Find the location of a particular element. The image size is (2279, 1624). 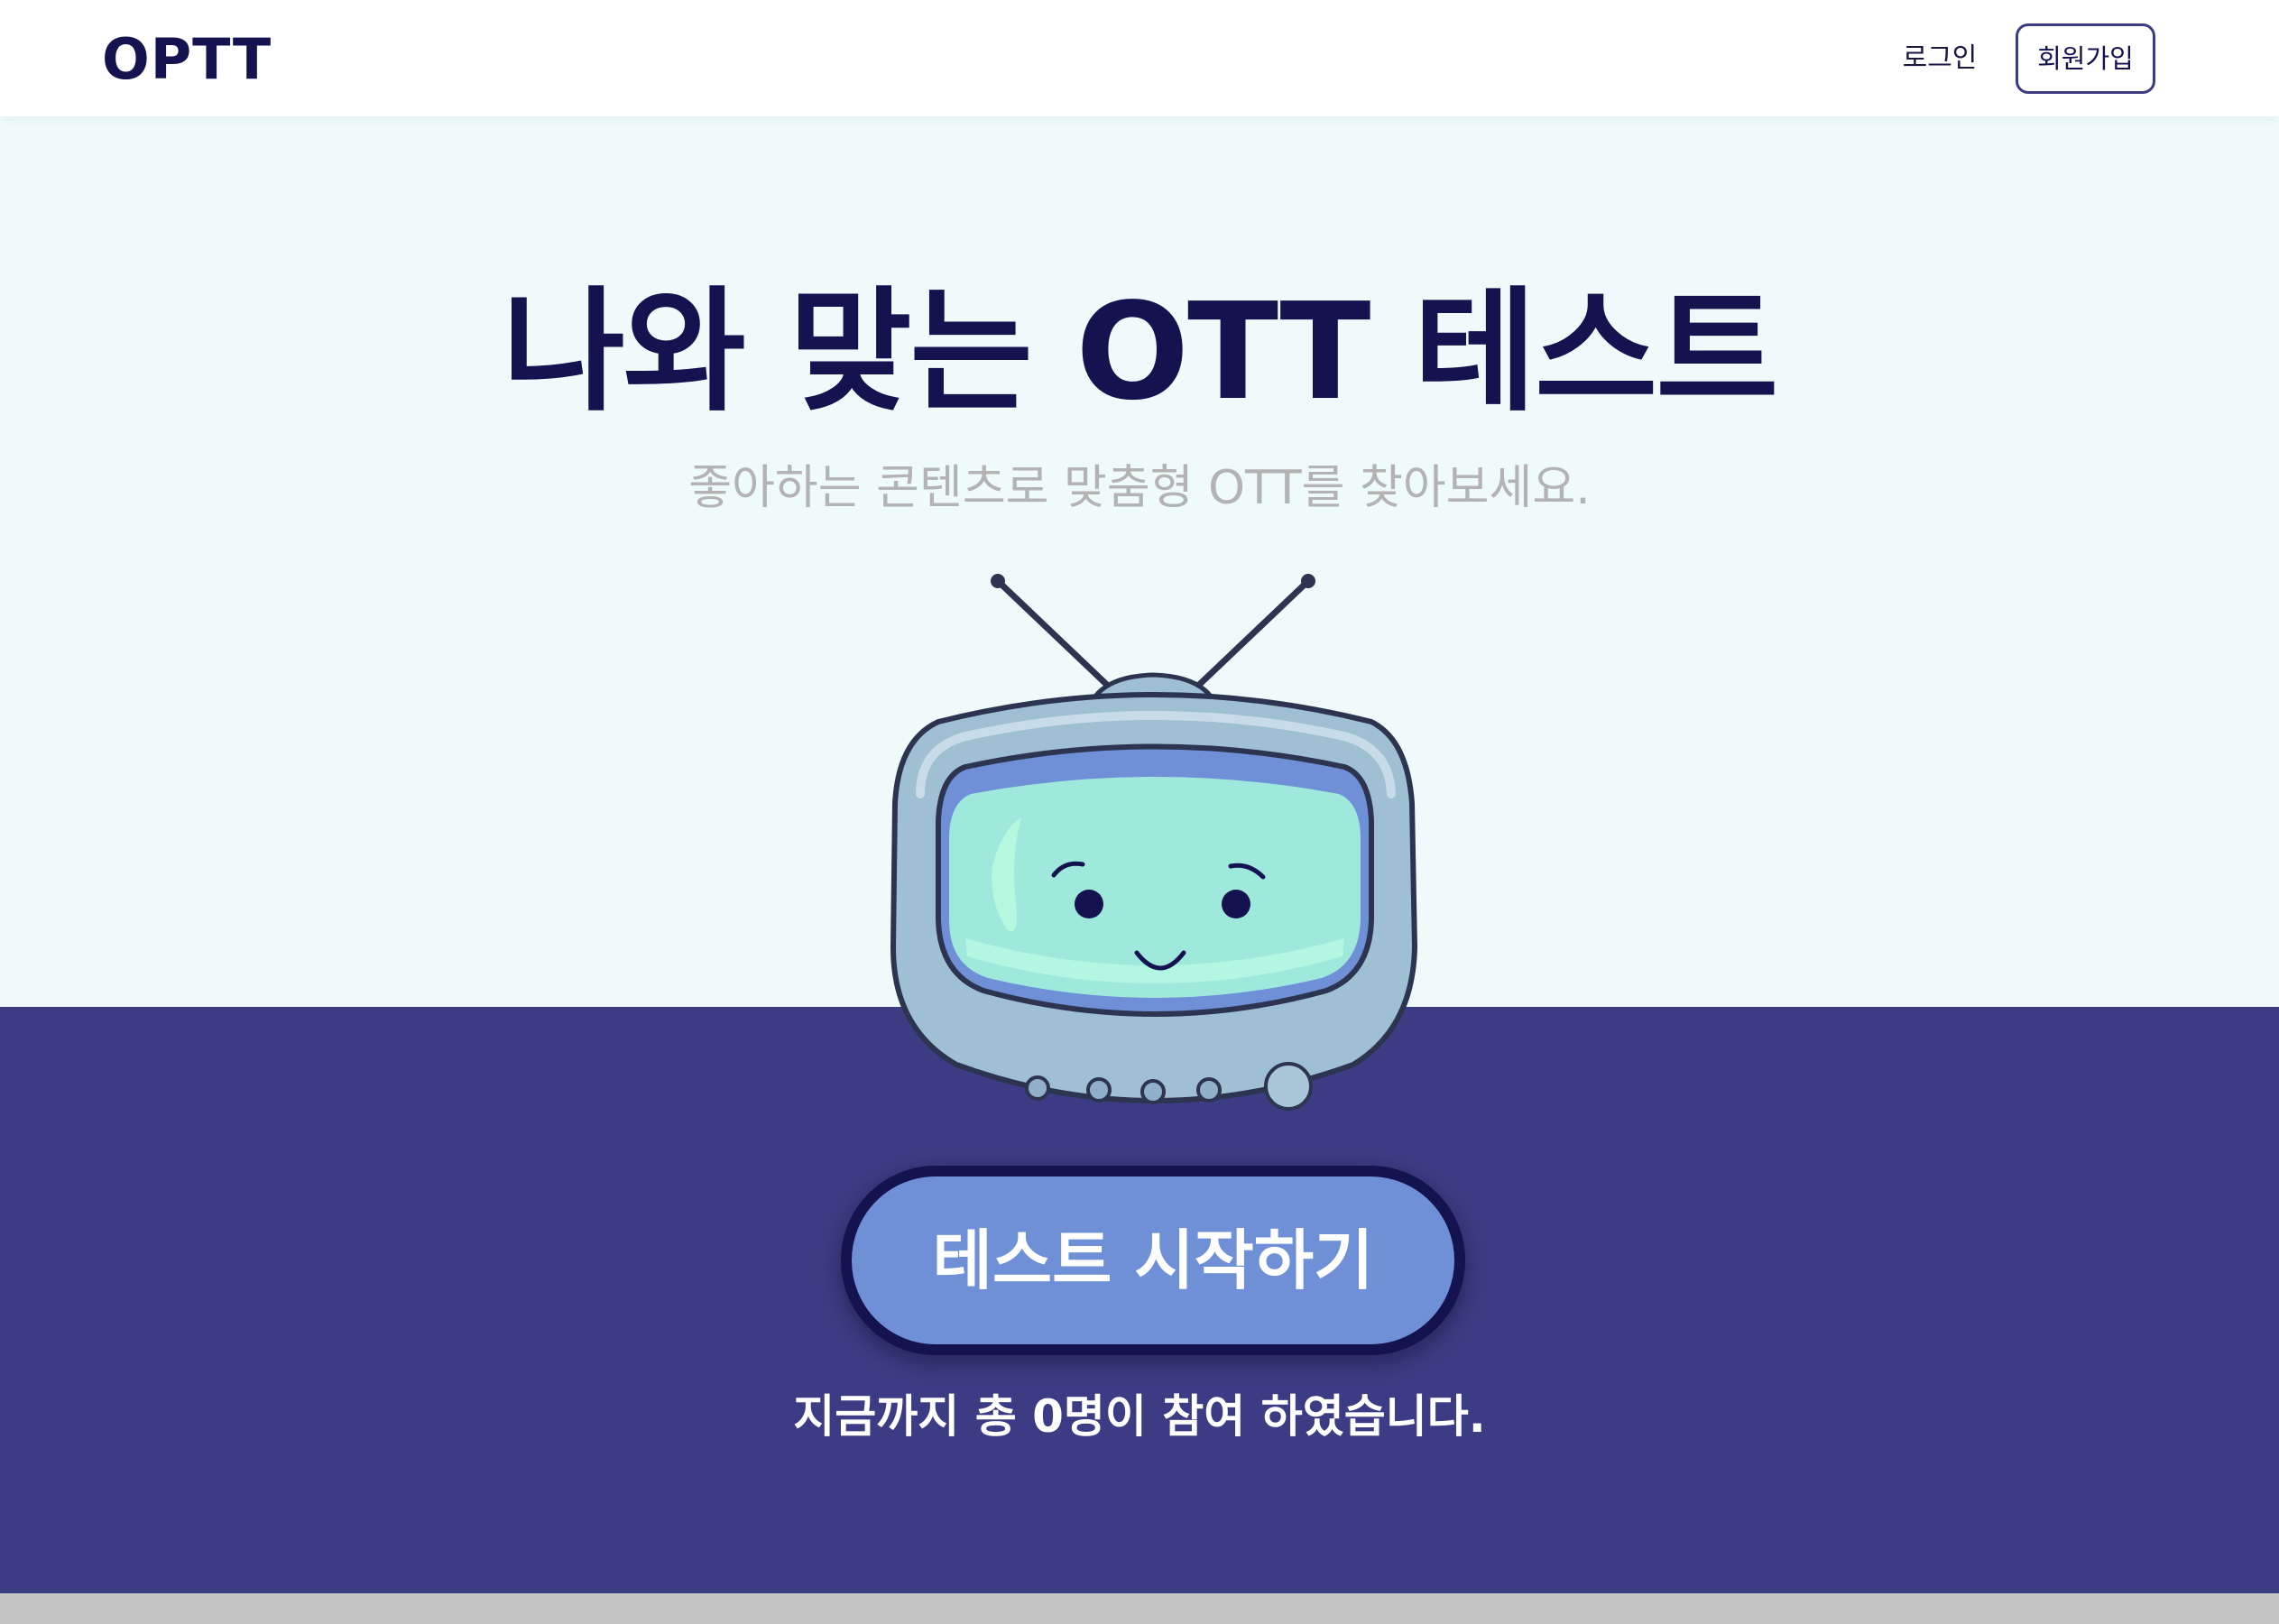

page-title: 나와 맞는 OTT 테스트 is located at coordinates (1140, 352).